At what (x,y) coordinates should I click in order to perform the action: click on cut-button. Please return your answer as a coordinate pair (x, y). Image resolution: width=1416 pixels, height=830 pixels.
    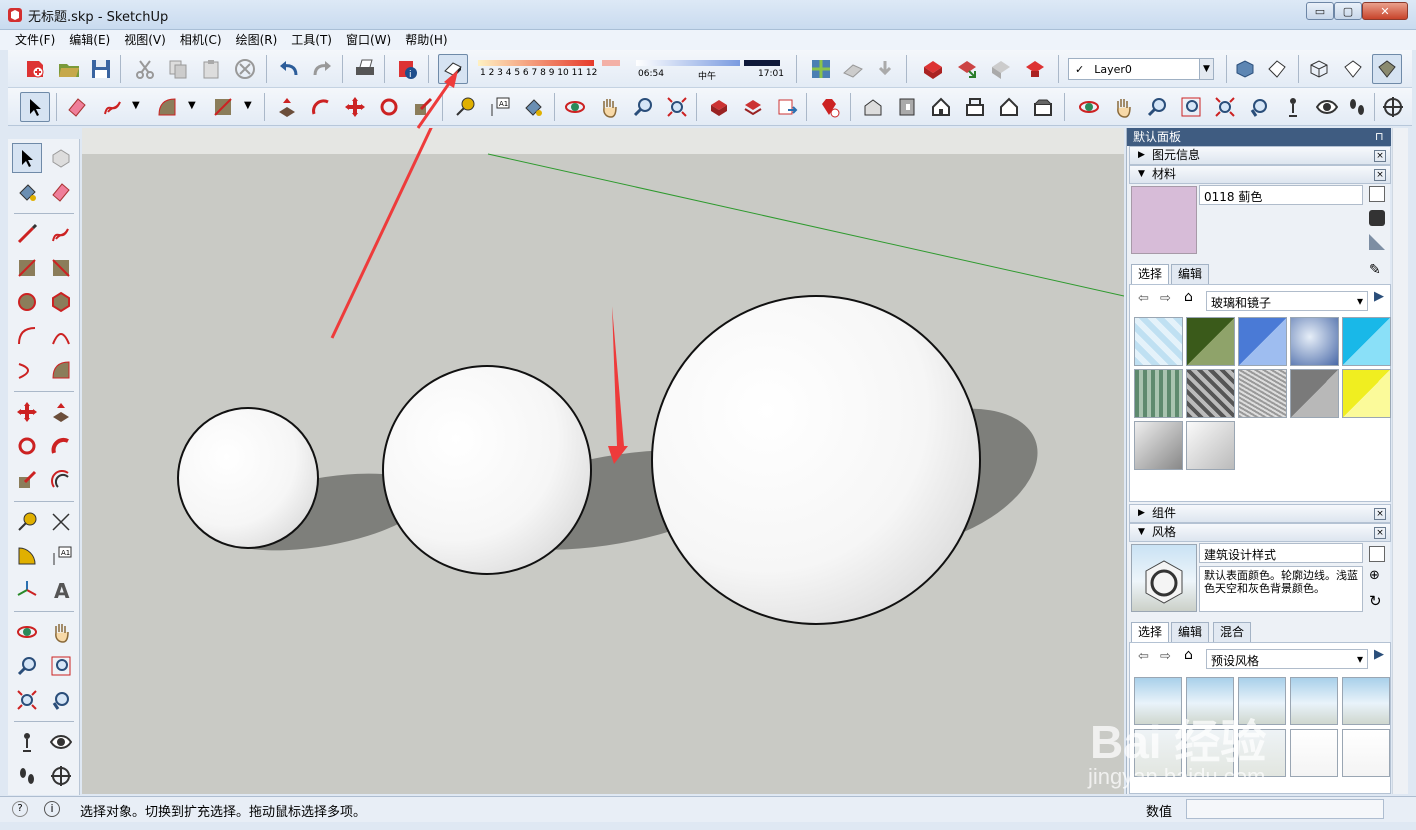
    Looking at the image, I should click on (145, 69).